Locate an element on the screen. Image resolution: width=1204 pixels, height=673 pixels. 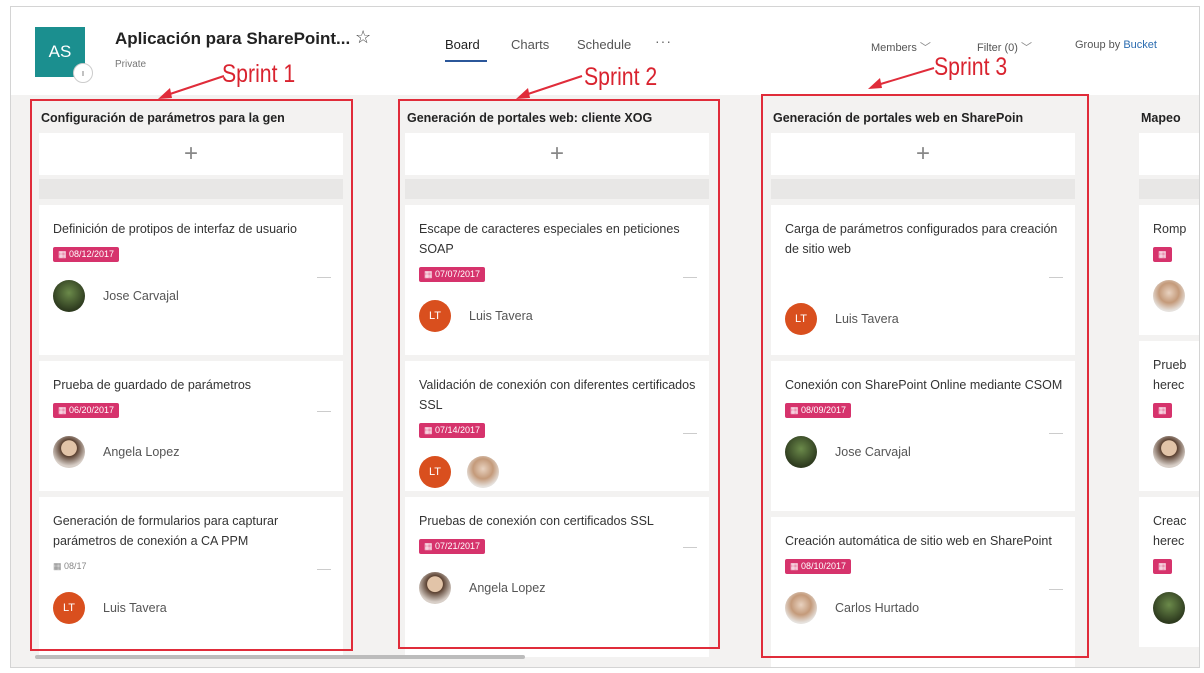
horizontal-scrollbar is located at coordinates (280, 657).